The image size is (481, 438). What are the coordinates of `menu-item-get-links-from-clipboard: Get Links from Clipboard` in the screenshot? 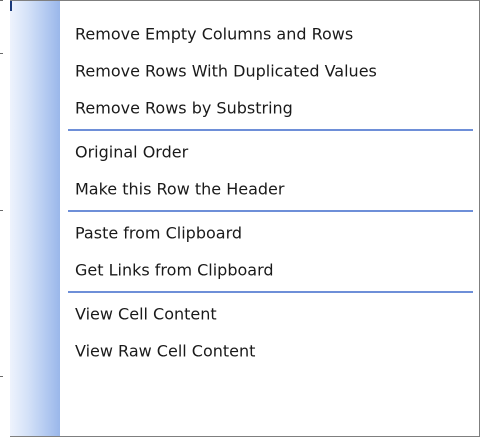 It's located at (244, 269).